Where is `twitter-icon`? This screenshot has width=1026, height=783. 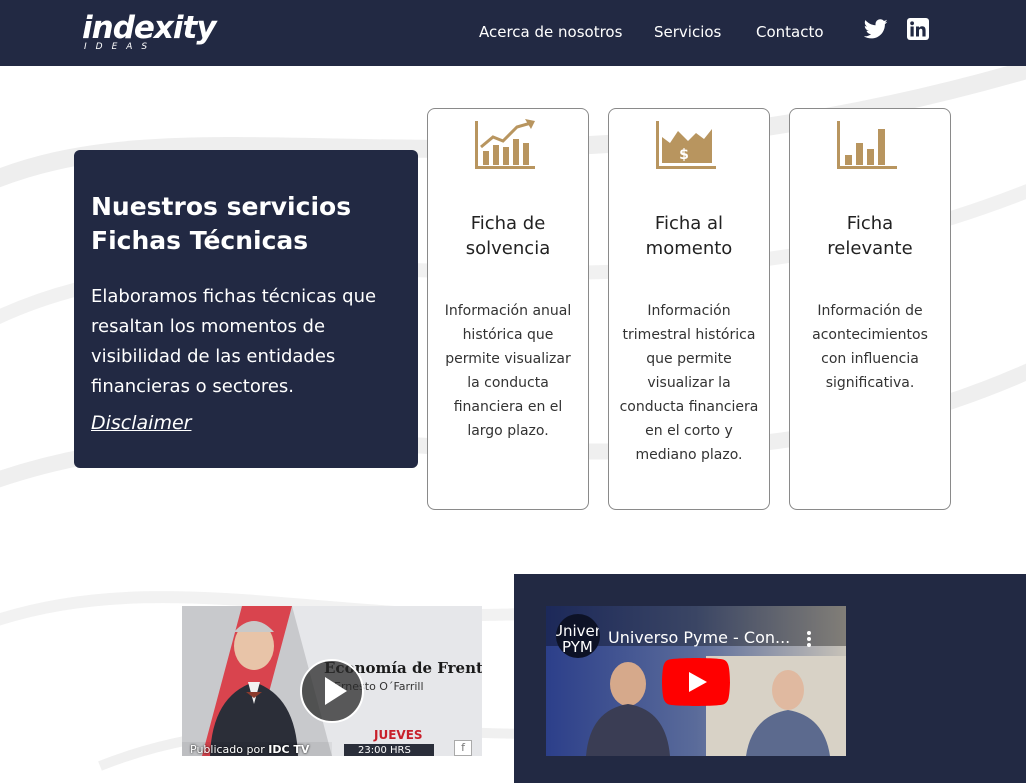 twitter-icon is located at coordinates (876, 29).